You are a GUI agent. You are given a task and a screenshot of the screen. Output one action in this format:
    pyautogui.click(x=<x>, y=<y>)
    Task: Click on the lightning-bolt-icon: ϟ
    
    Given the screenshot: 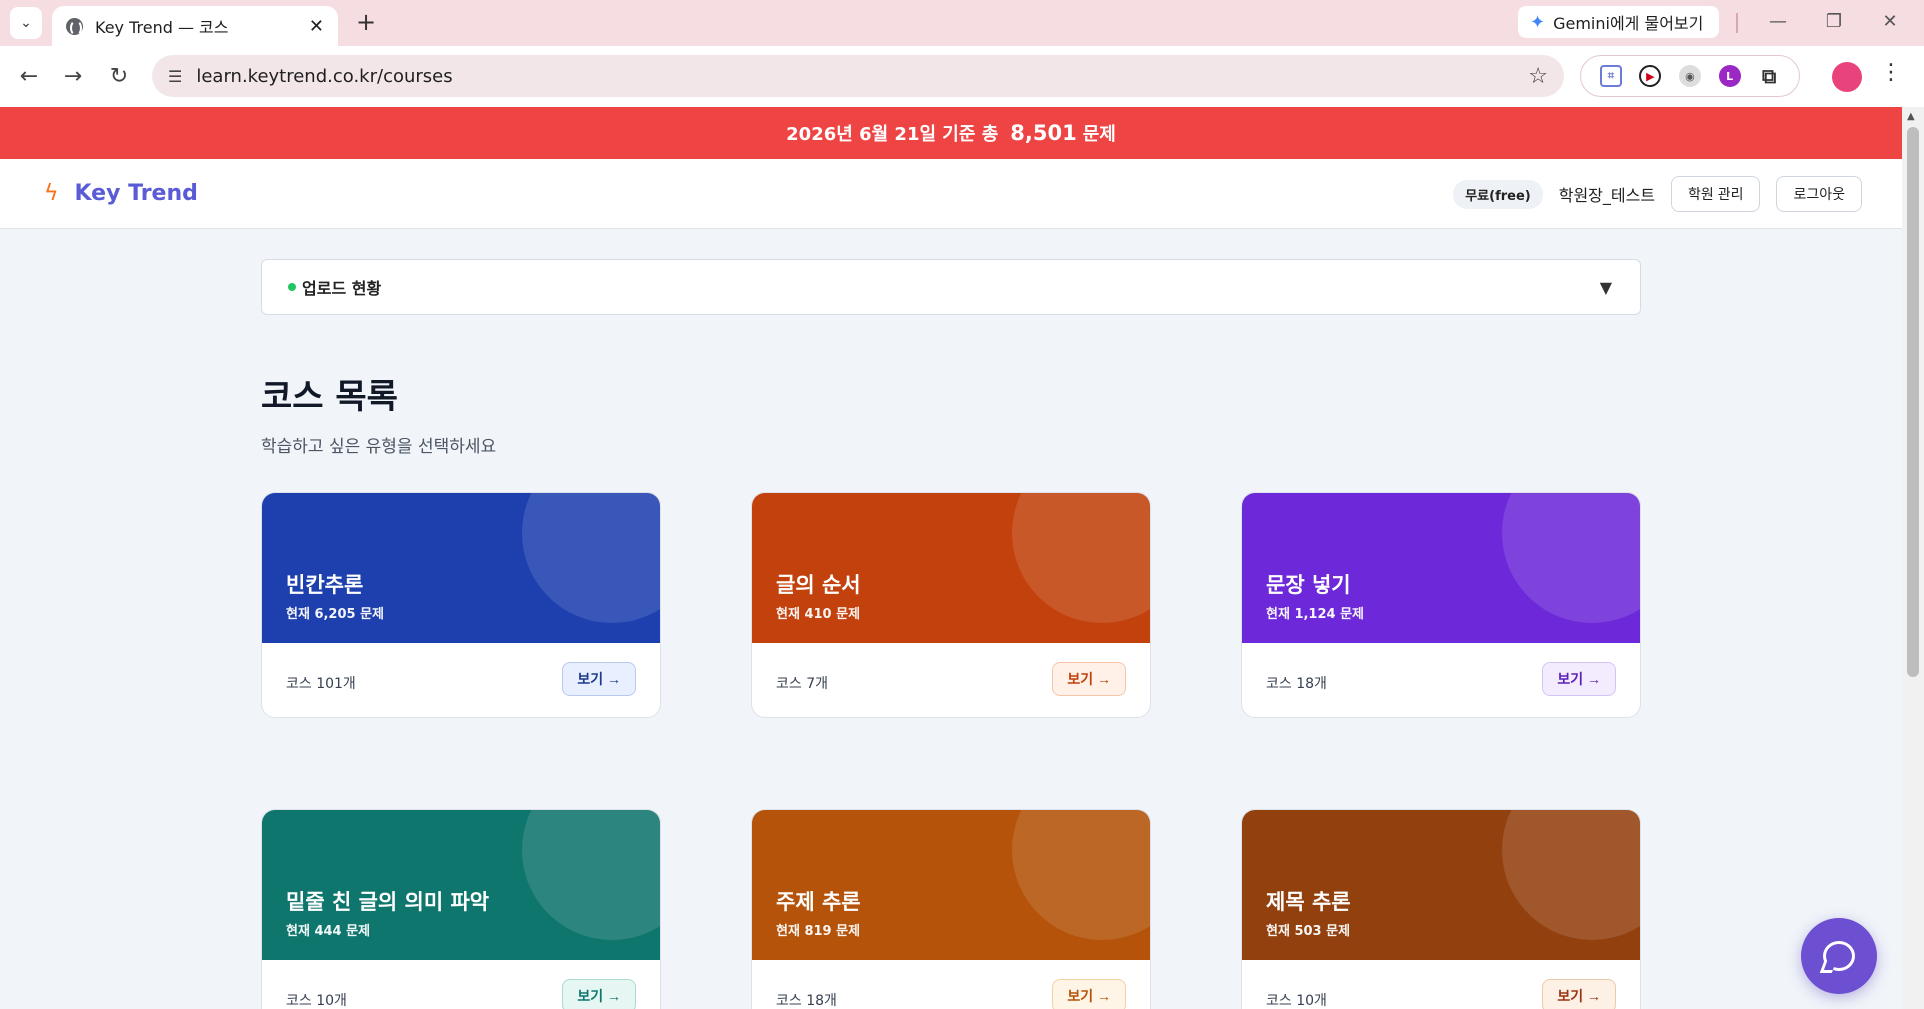 What is the action you would take?
    pyautogui.click(x=51, y=193)
    